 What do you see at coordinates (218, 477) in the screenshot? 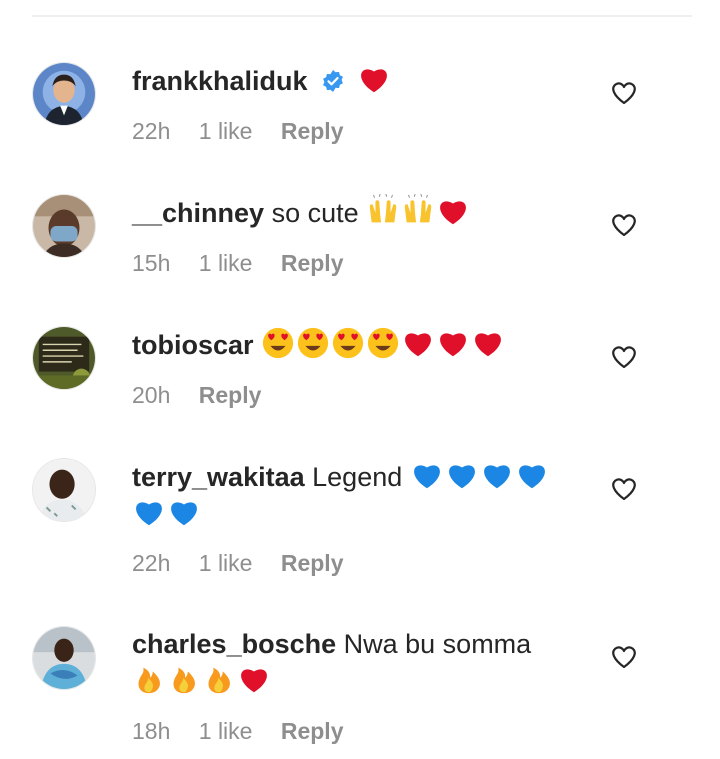
I see `comment-username: terry_wakitaa` at bounding box center [218, 477].